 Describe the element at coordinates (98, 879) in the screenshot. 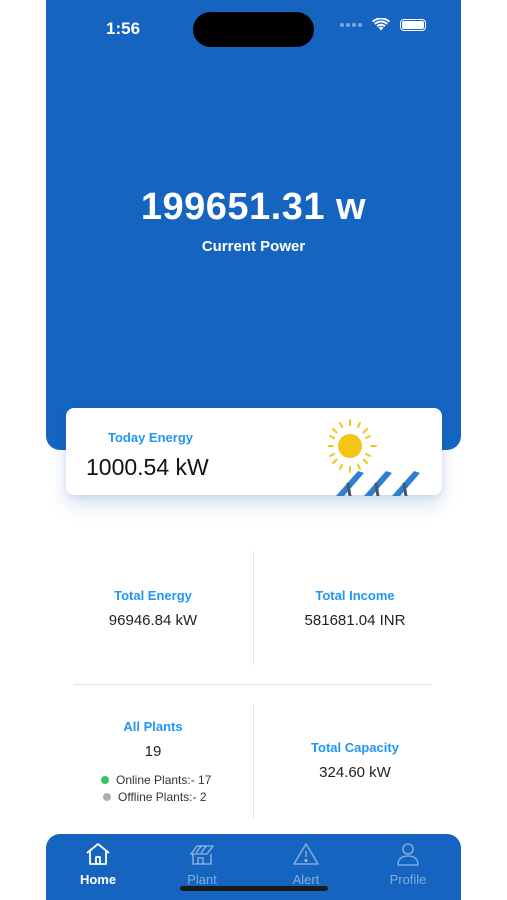

I see `tab-home-label: Home` at that location.